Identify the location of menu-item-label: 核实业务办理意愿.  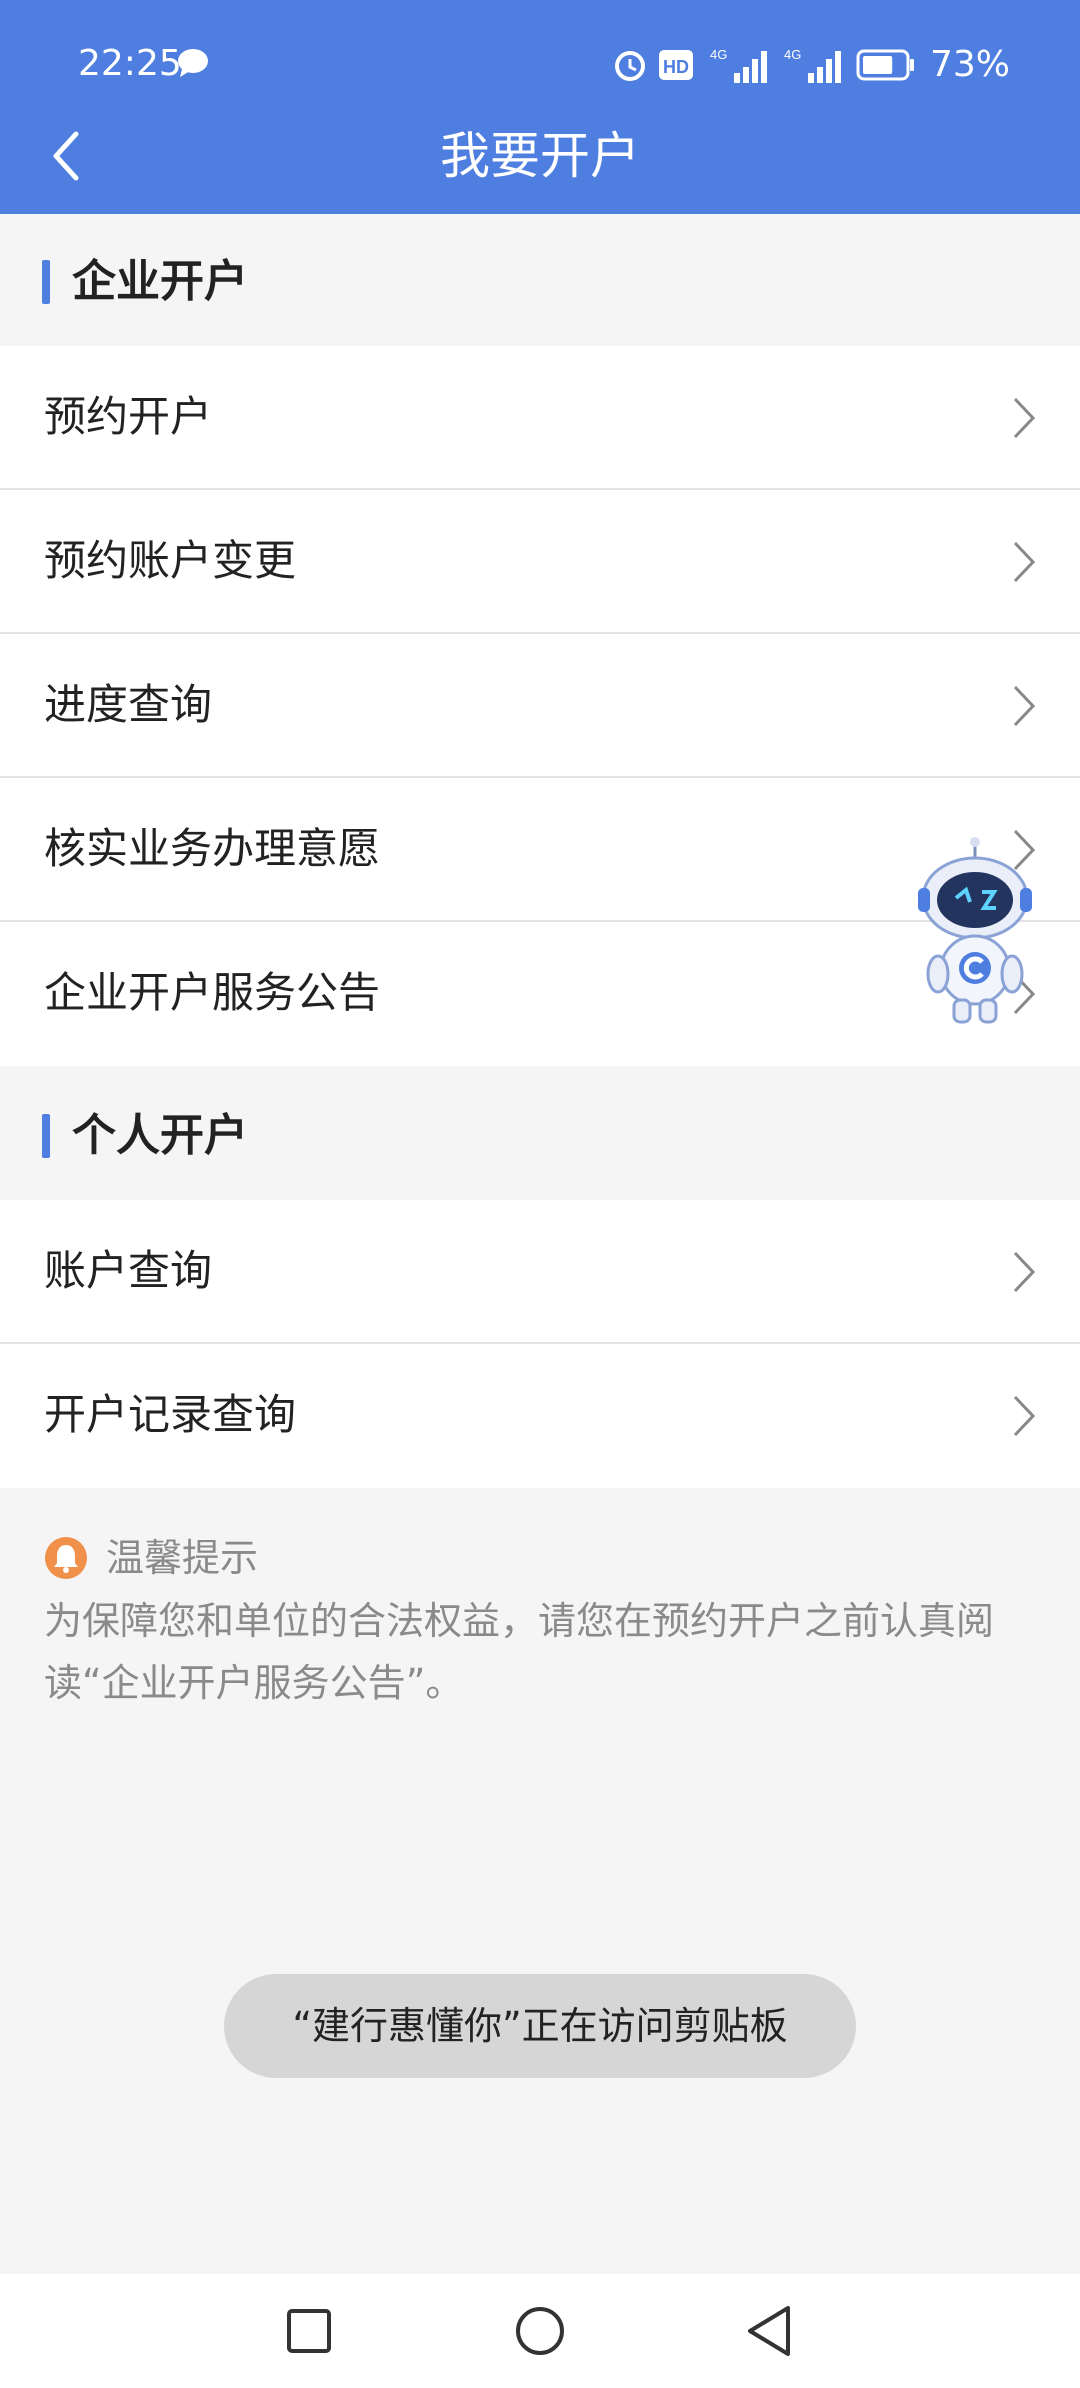
(212, 848).